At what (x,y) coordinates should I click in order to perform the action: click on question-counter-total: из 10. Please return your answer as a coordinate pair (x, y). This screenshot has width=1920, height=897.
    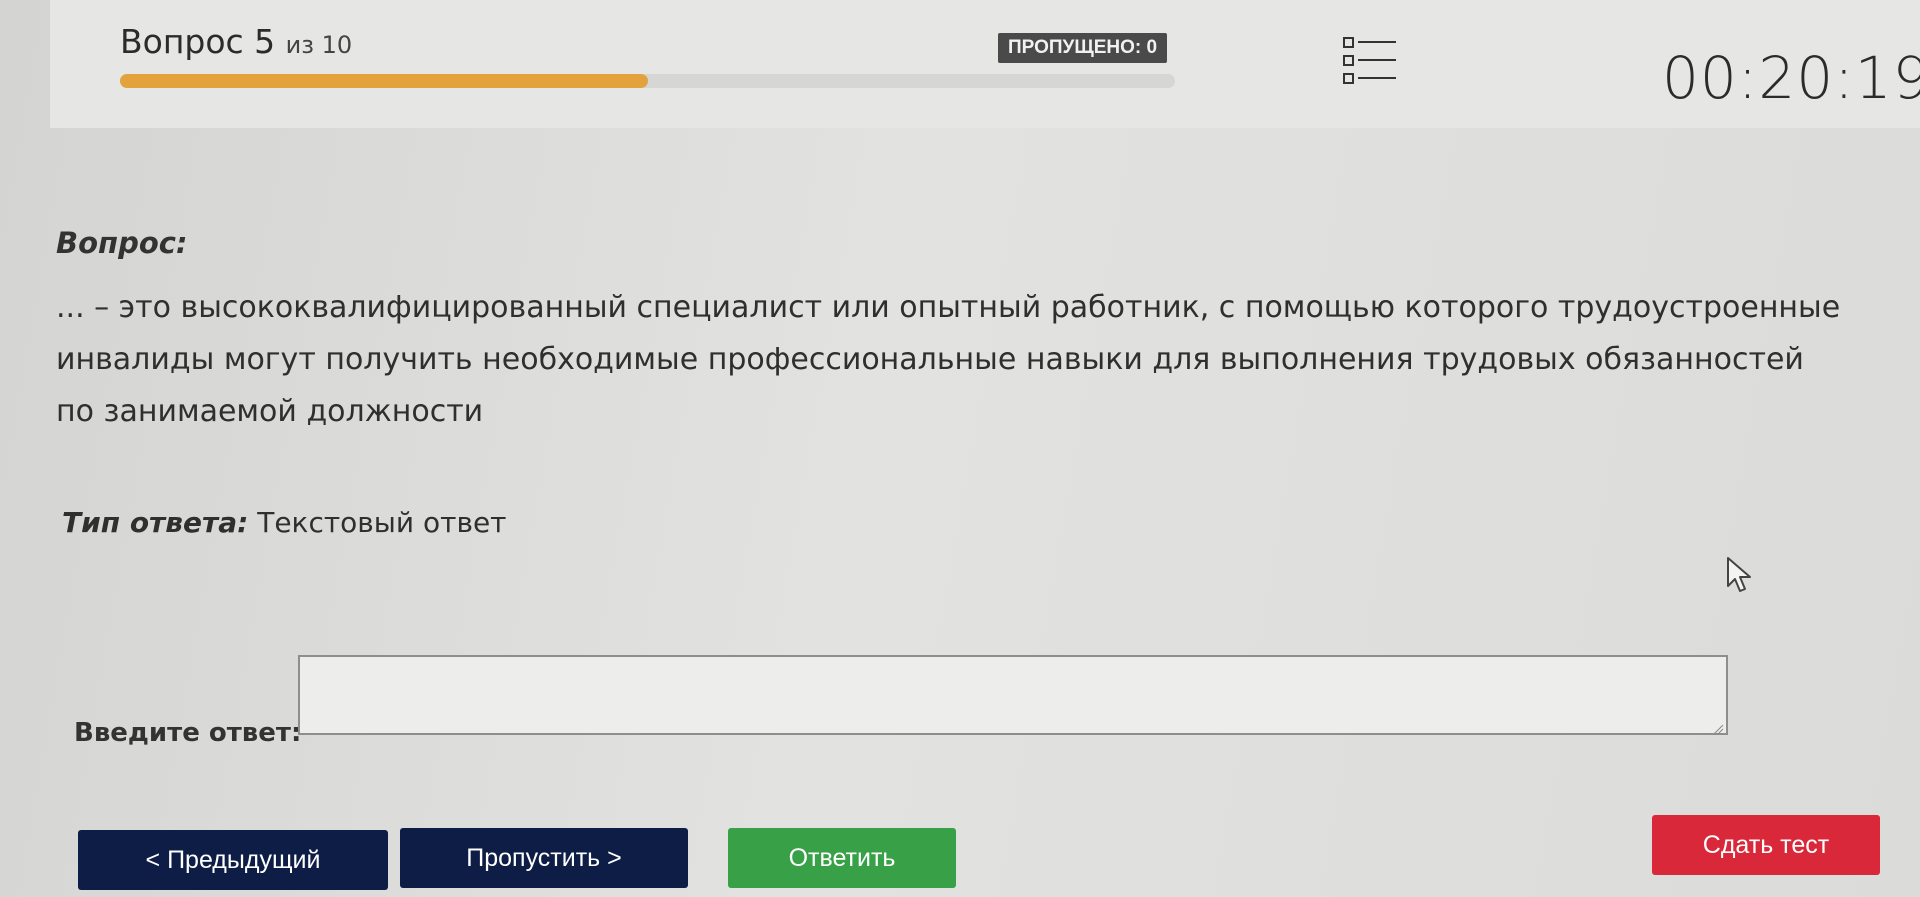
    Looking at the image, I should click on (319, 45).